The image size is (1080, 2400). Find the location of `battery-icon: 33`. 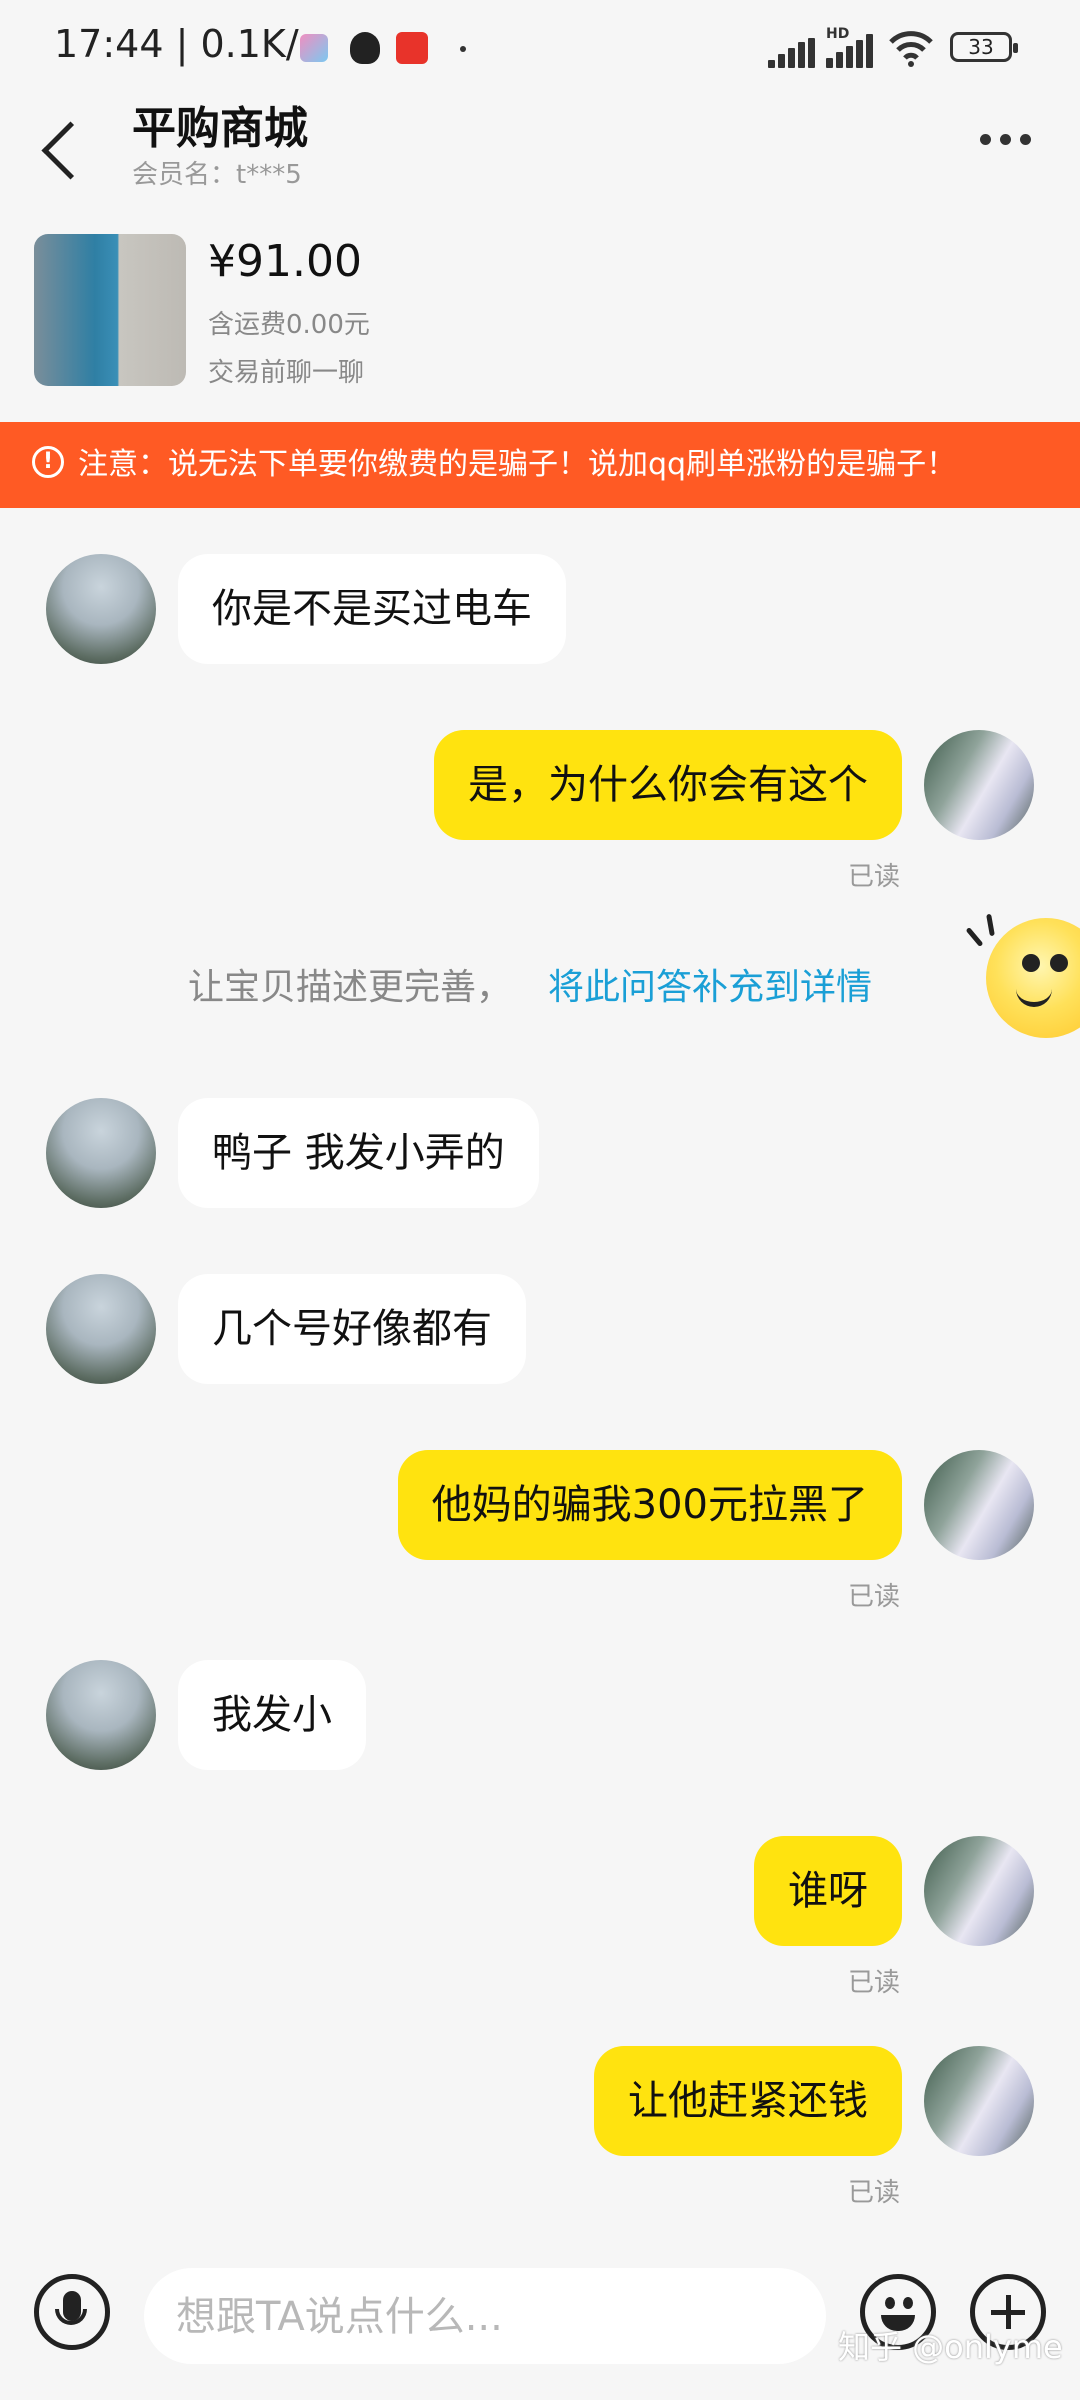

battery-icon: 33 is located at coordinates (984, 47).